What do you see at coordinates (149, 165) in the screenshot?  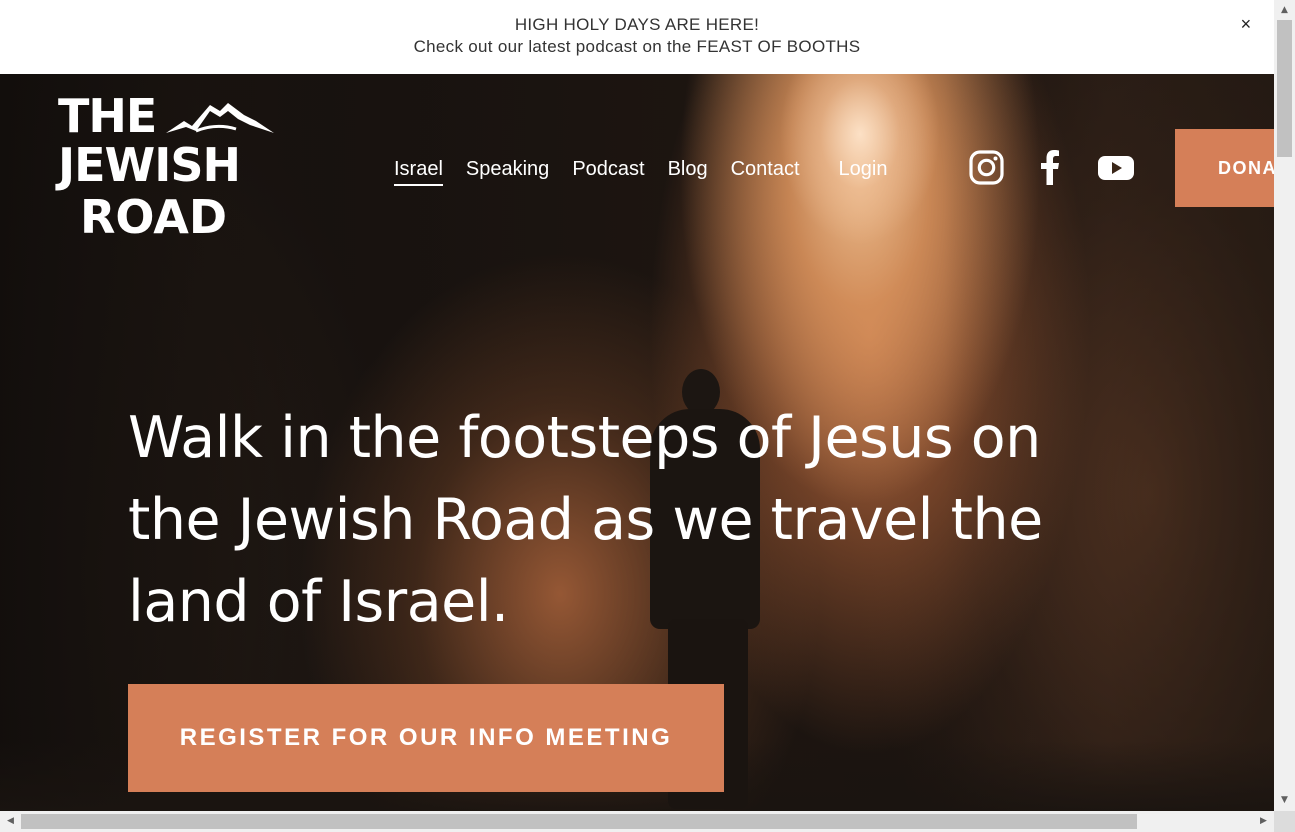 I see `logo-word-jewish: JEWISH` at bounding box center [149, 165].